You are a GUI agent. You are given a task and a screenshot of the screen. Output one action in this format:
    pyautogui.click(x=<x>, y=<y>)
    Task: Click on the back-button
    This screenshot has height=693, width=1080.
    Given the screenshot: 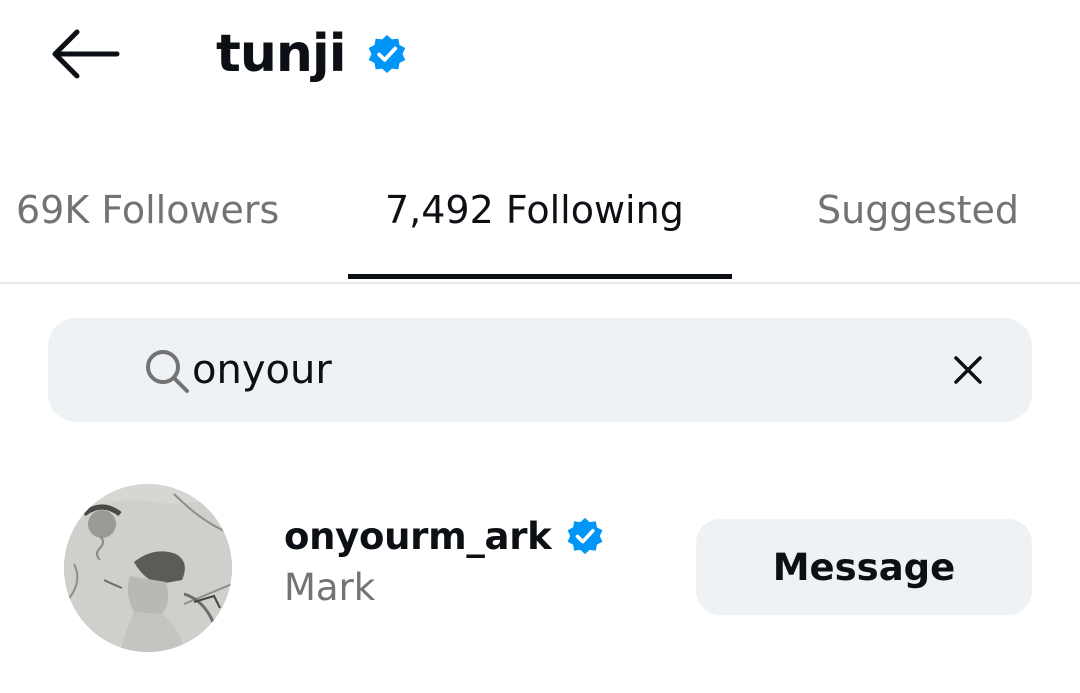 What is the action you would take?
    pyautogui.click(x=84, y=54)
    